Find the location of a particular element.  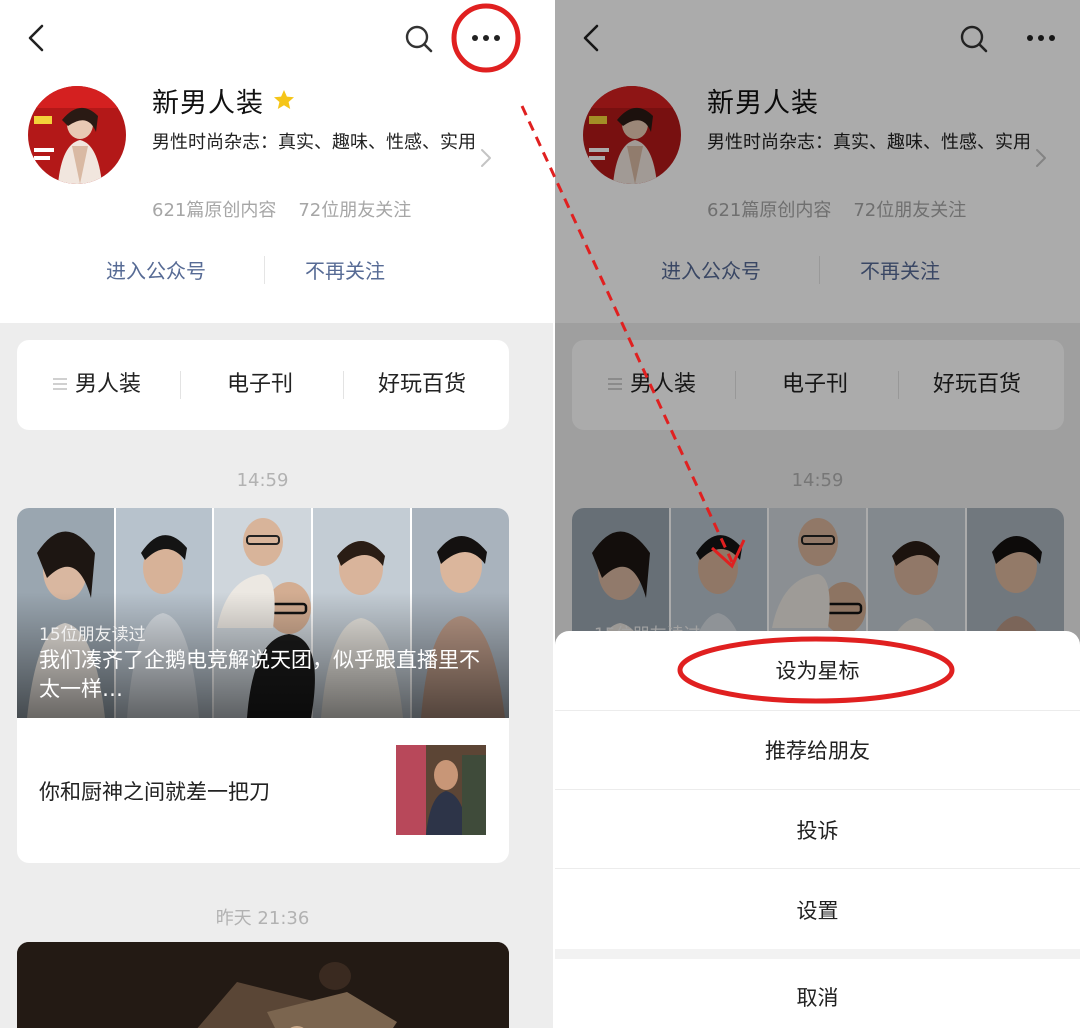

original-count: 621篇原创内容 is located at coordinates (214, 210).